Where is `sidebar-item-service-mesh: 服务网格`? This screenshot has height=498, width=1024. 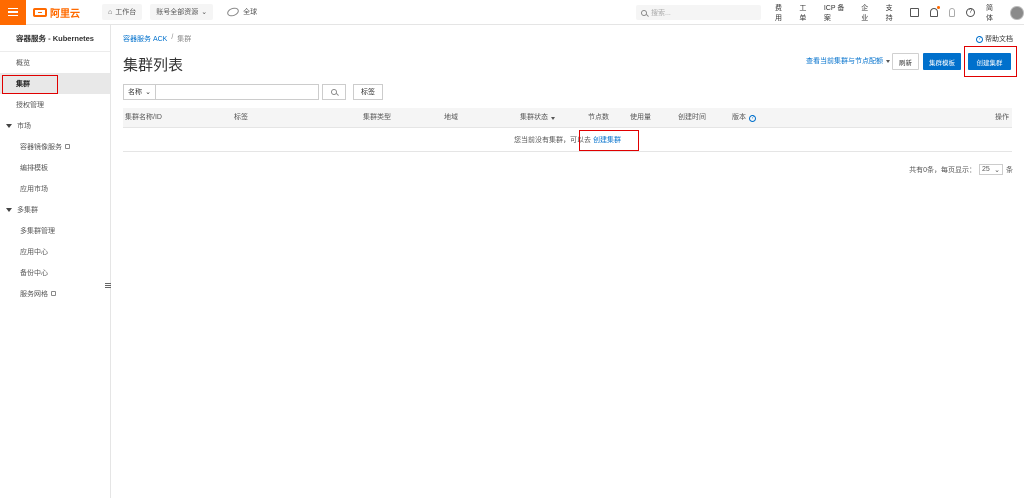
sidebar-item-service-mesh: 服务网格 is located at coordinates (55, 293).